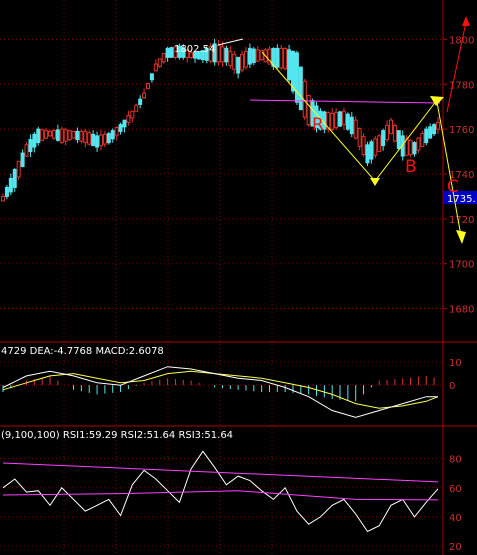 This screenshot has height=555, width=477. What do you see at coordinates (375, 182) in the screenshot?
I see `wave-low-marker` at bounding box center [375, 182].